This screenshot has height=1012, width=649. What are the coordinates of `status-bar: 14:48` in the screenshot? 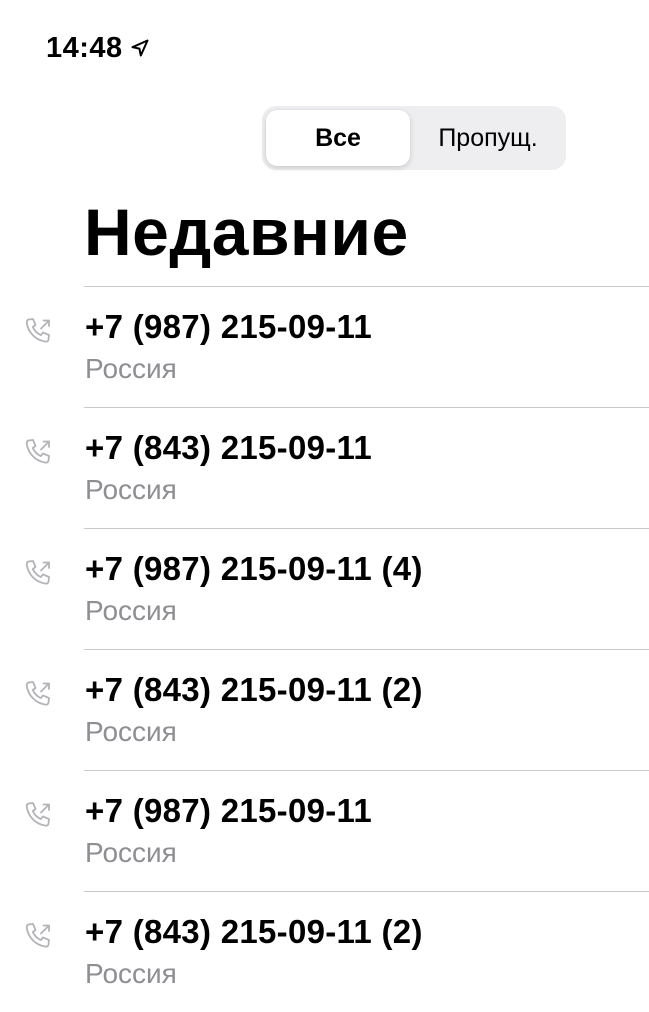 It's located at (97, 48).